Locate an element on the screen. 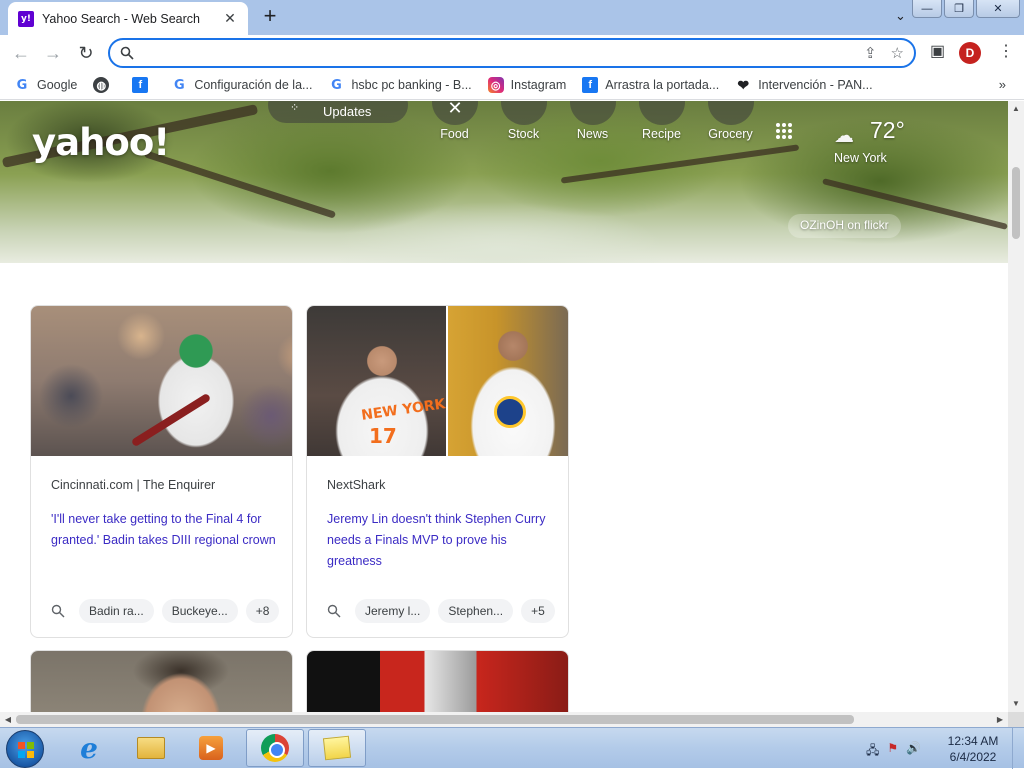 The height and width of the screenshot is (769, 1024). quick-link-label: Grocery is located at coordinates (730, 134).